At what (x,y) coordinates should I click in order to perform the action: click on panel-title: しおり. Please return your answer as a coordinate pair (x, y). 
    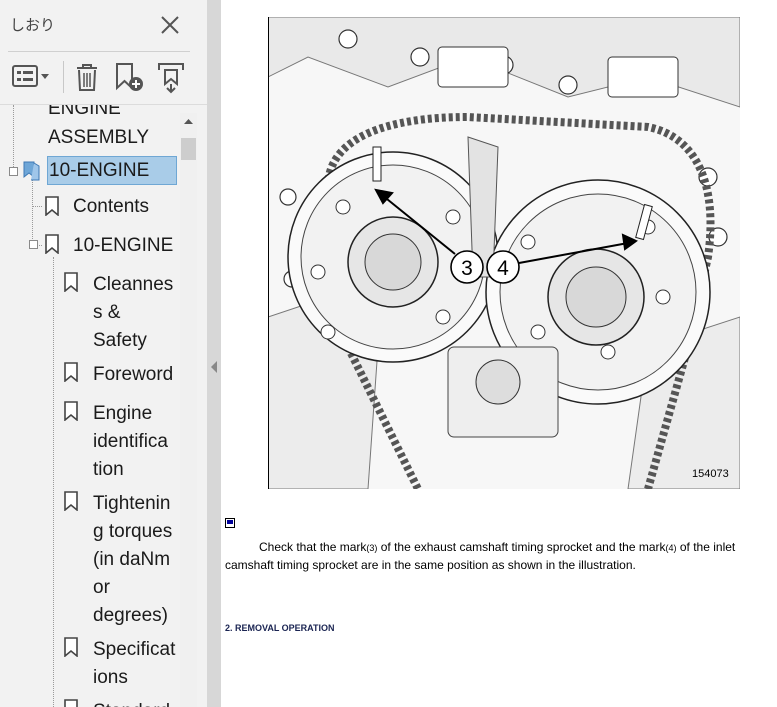
    Looking at the image, I should click on (33, 25).